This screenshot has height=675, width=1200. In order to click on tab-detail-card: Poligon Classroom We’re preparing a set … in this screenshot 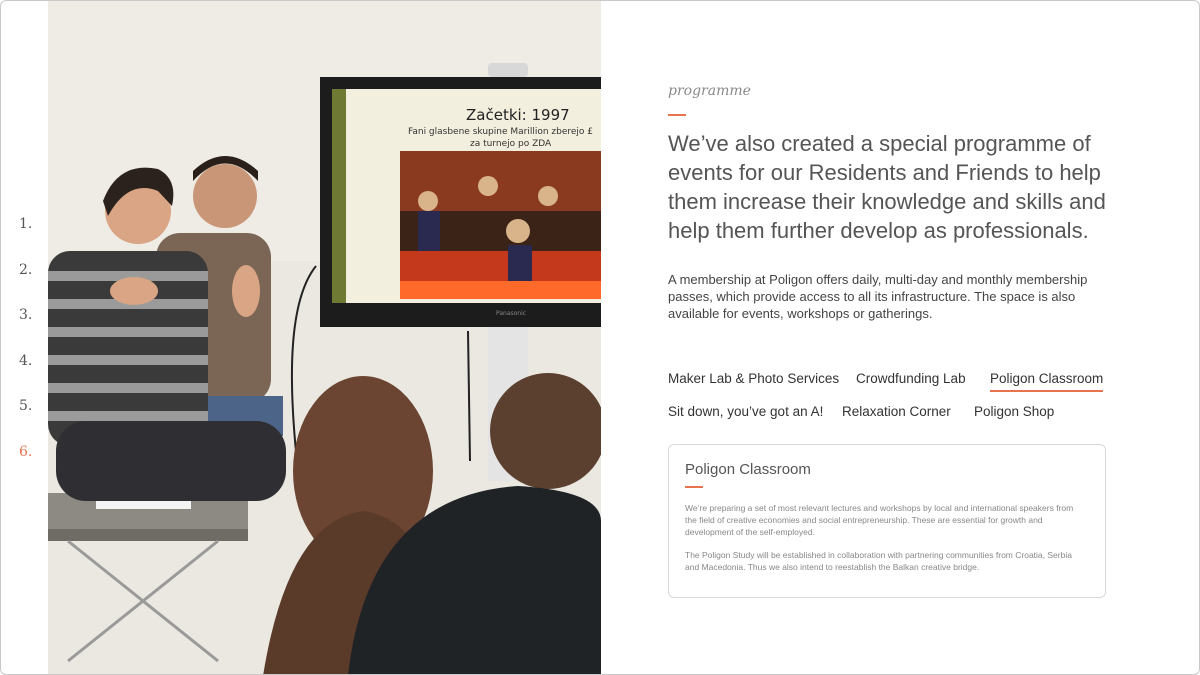, I will do `click(887, 521)`.